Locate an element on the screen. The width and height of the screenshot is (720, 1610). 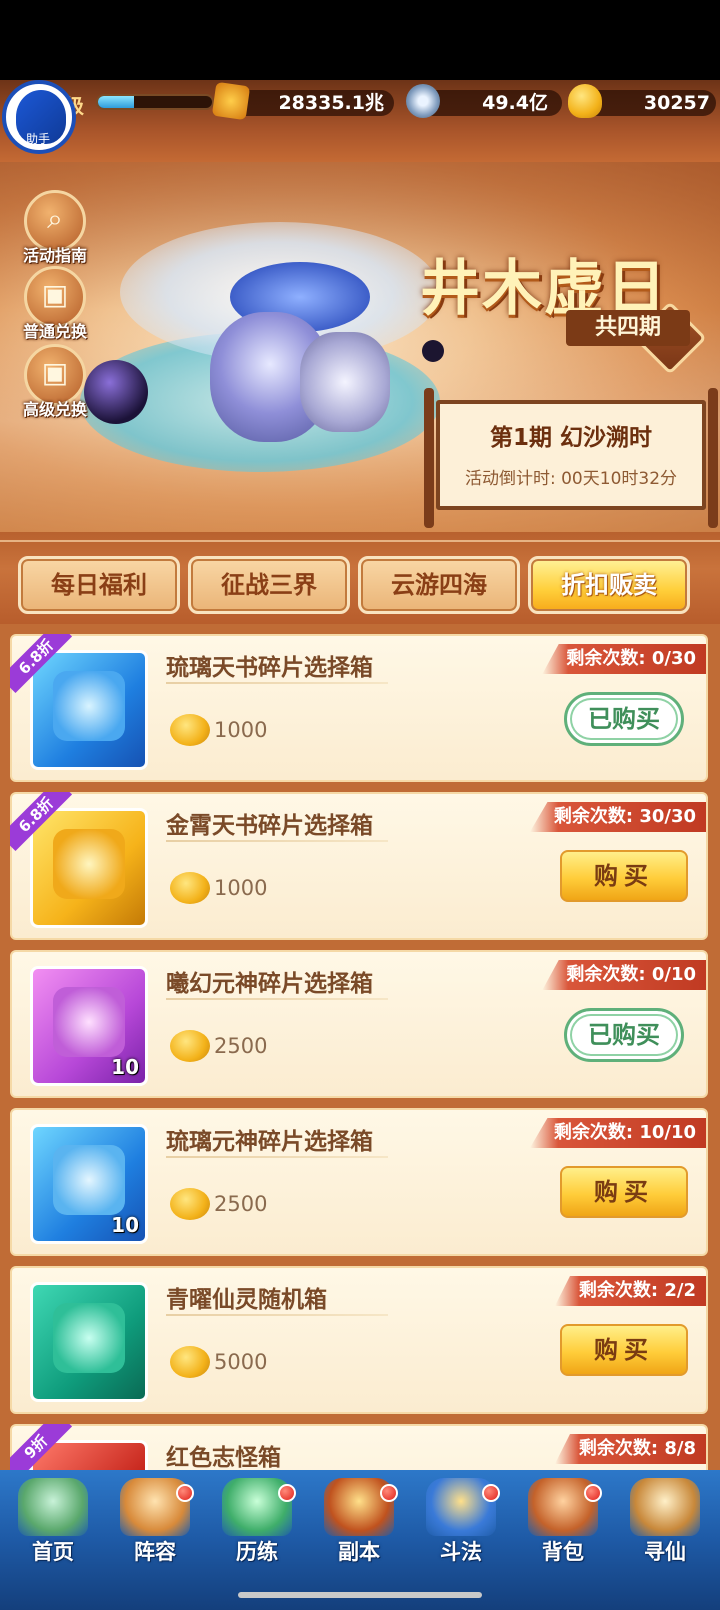
tab-daily-welfare: 每日福利 is located at coordinates (99, 585).